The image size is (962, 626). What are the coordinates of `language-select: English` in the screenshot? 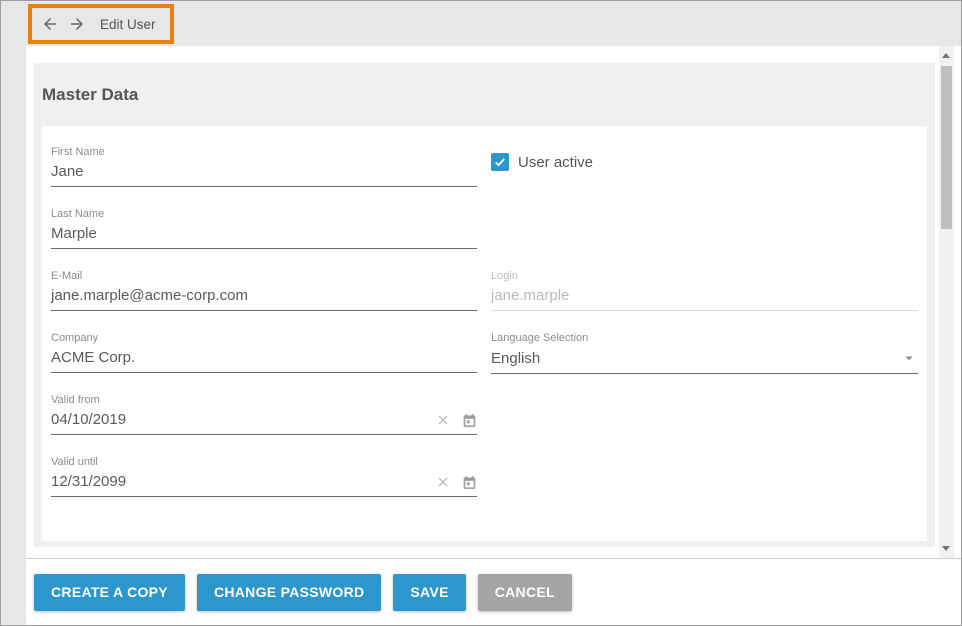 It's located at (704, 361).